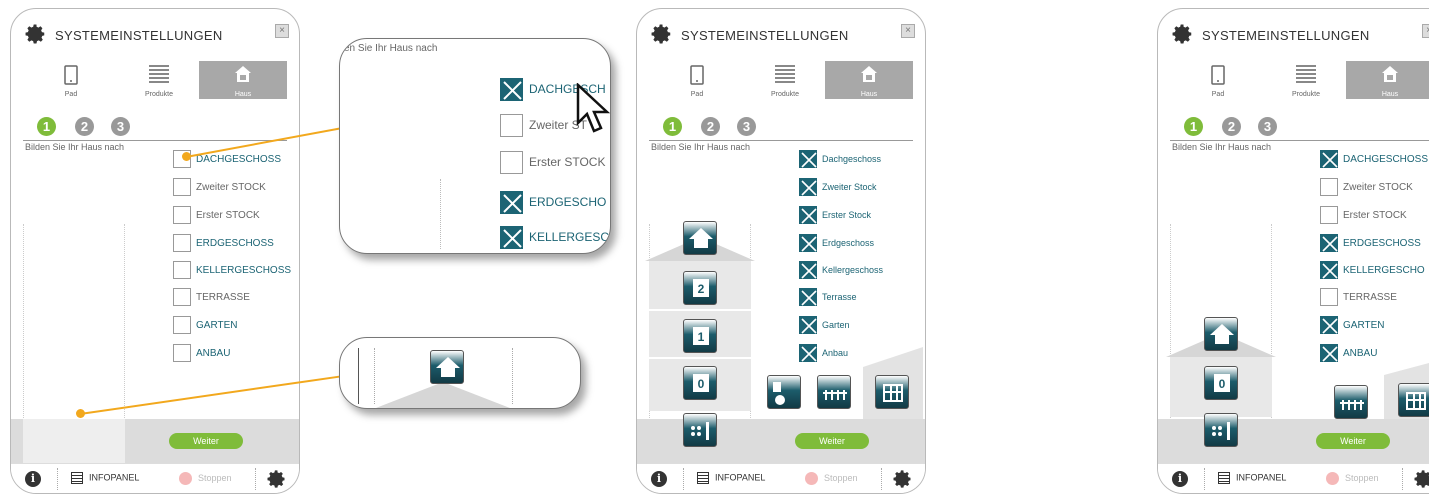  I want to click on option-dachgeschoss: DACHGESCHOSS, so click(1374, 159).